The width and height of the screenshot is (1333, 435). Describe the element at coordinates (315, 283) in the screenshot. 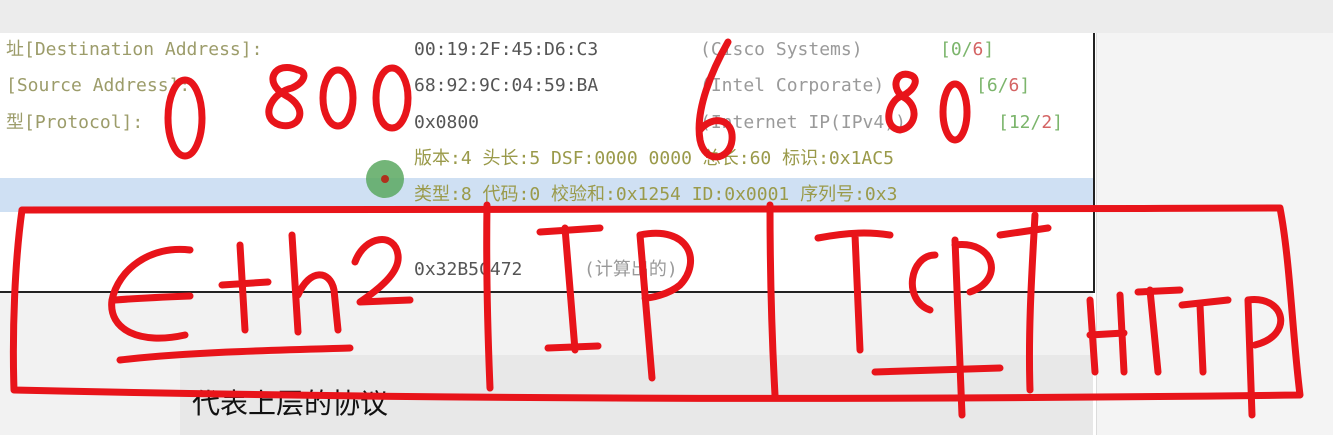

I see `ink-letter-h` at that location.